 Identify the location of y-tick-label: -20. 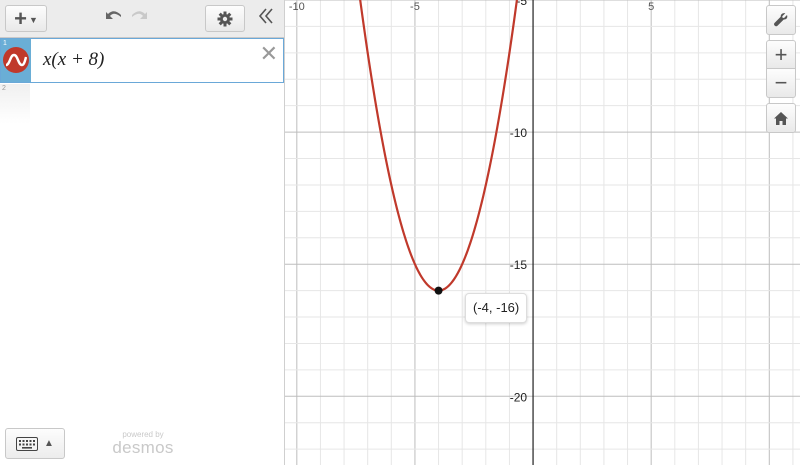
(519, 397).